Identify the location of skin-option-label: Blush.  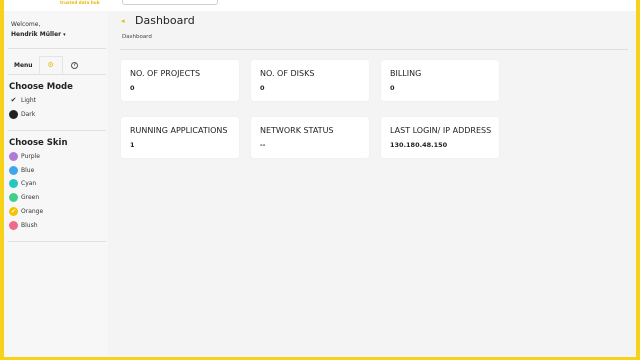
(29, 225).